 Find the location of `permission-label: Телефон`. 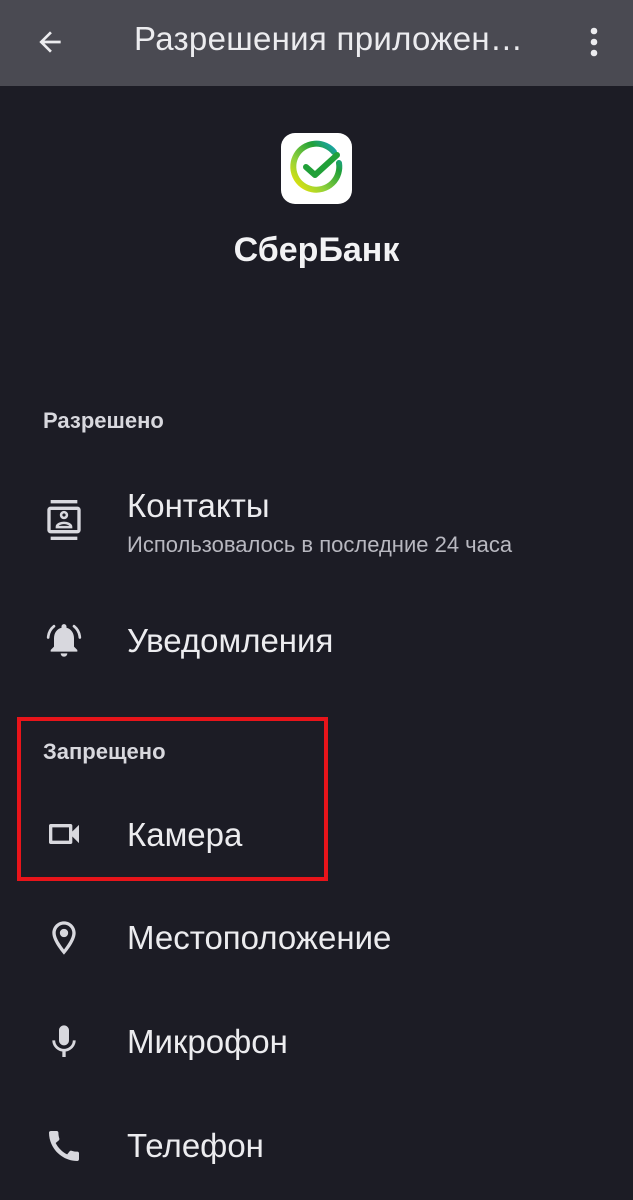

permission-label: Телефон is located at coordinates (195, 1145).